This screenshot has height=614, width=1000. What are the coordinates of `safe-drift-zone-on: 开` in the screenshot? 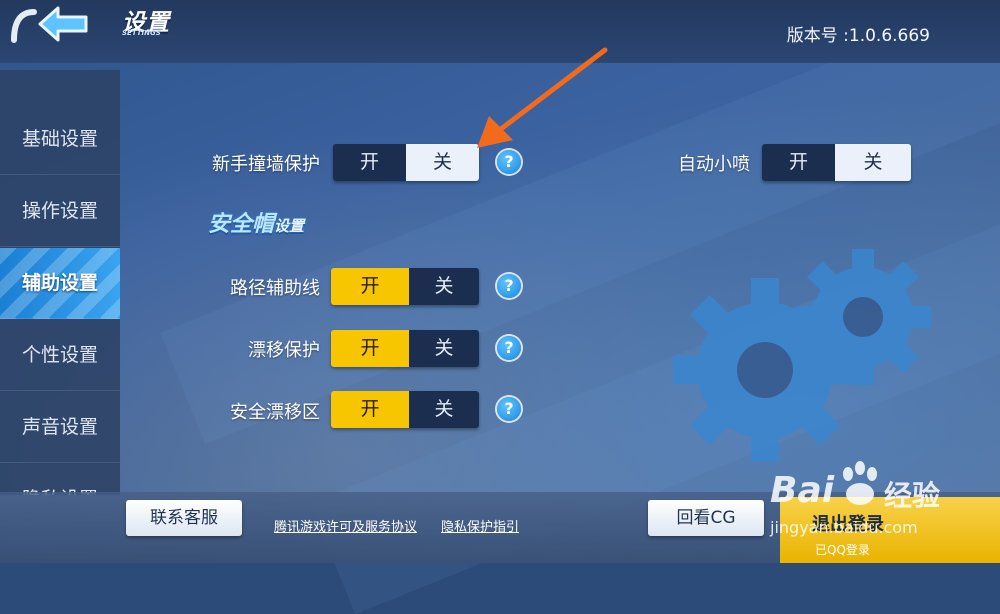 It's located at (370, 409).